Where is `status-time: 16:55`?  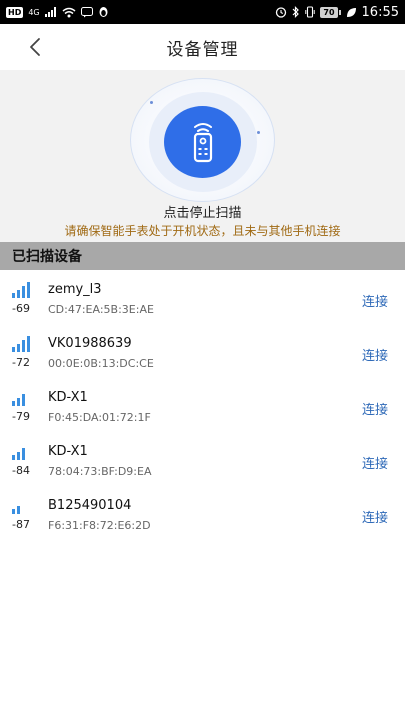 status-time: 16:55 is located at coordinates (380, 12).